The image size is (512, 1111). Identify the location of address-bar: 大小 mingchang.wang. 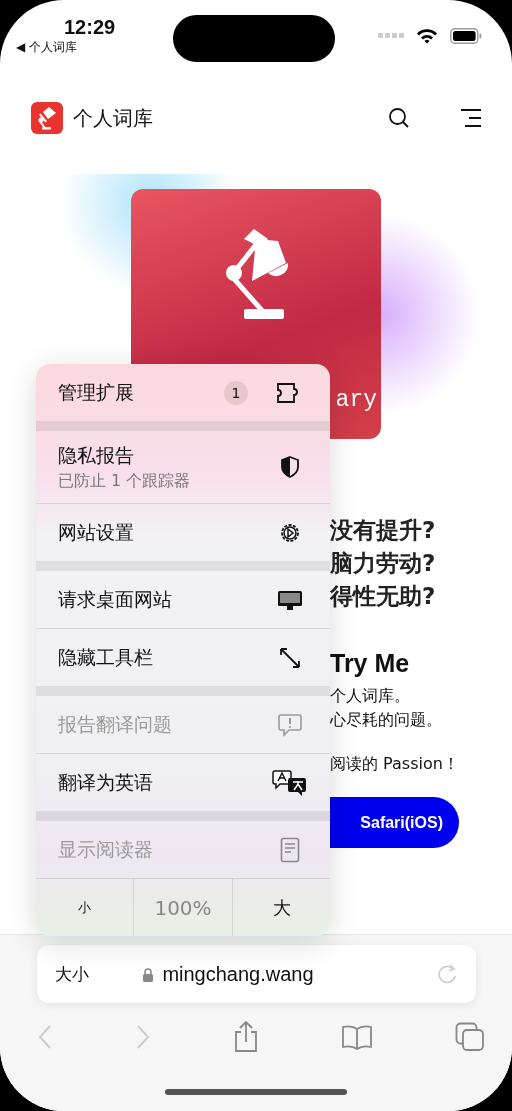
(256, 974).